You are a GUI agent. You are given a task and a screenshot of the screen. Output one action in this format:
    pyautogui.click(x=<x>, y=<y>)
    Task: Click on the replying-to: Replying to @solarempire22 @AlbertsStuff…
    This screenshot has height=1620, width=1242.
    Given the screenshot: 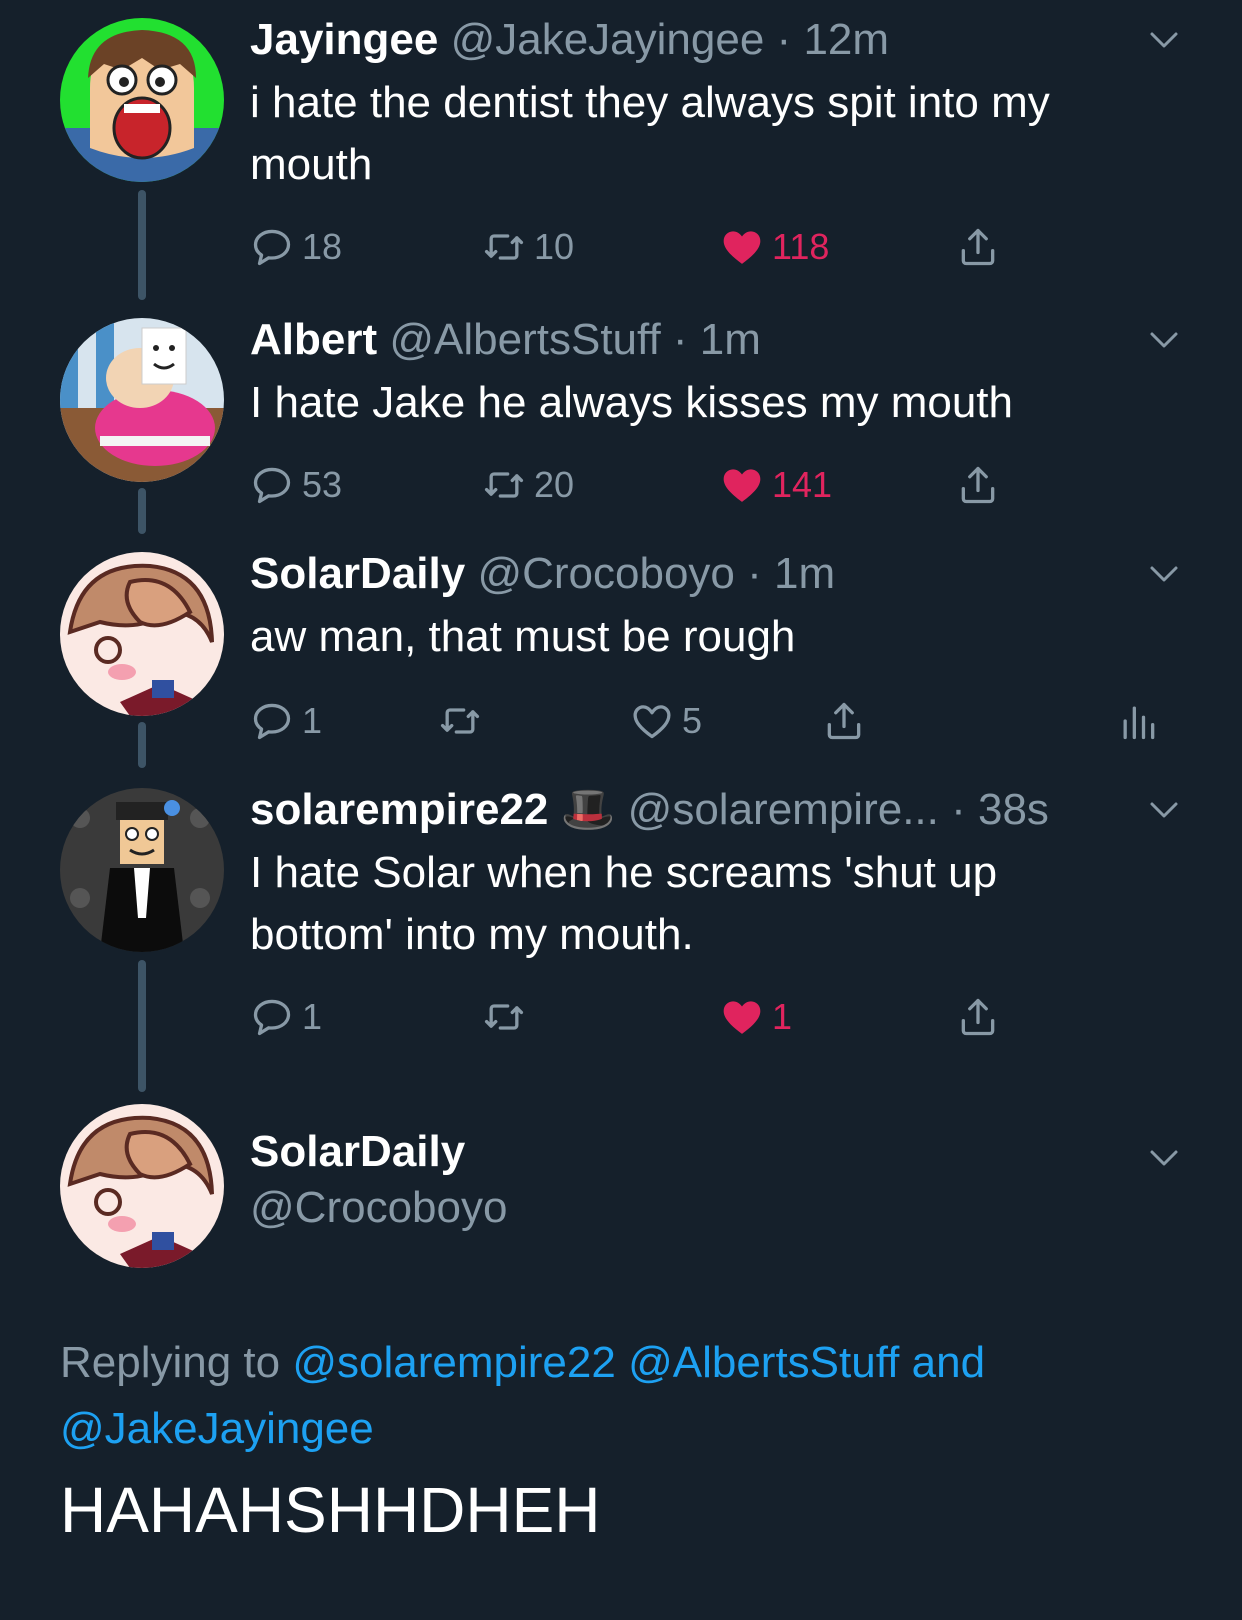 What is the action you would take?
    pyautogui.click(x=620, y=1396)
    